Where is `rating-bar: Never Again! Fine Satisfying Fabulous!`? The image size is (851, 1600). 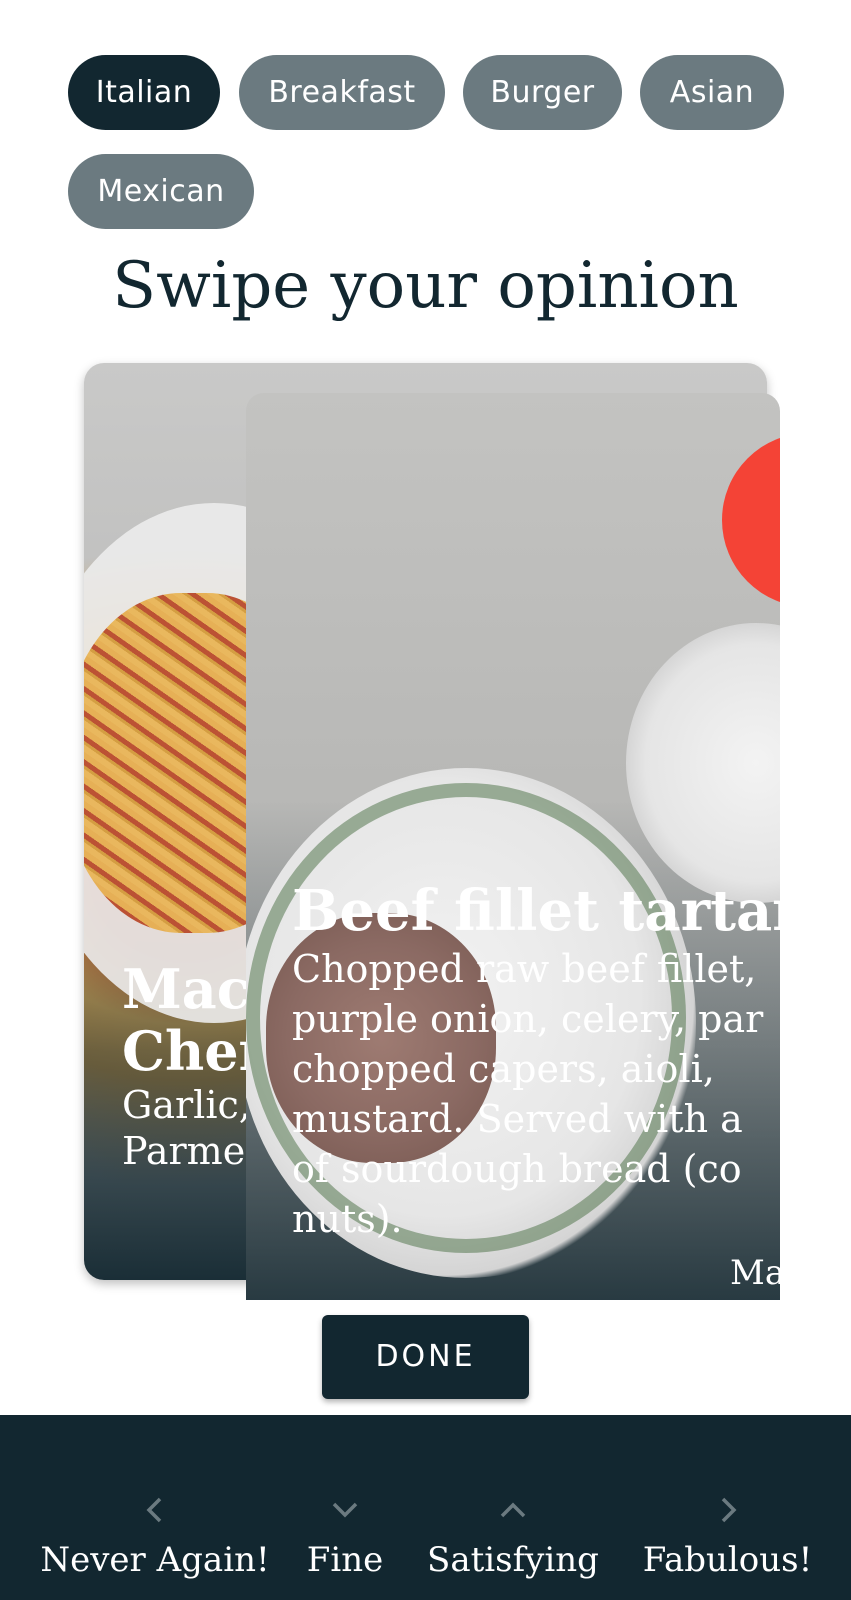
rating-bar: Never Again! Fine Satisfying Fabulous! is located at coordinates (425, 1507).